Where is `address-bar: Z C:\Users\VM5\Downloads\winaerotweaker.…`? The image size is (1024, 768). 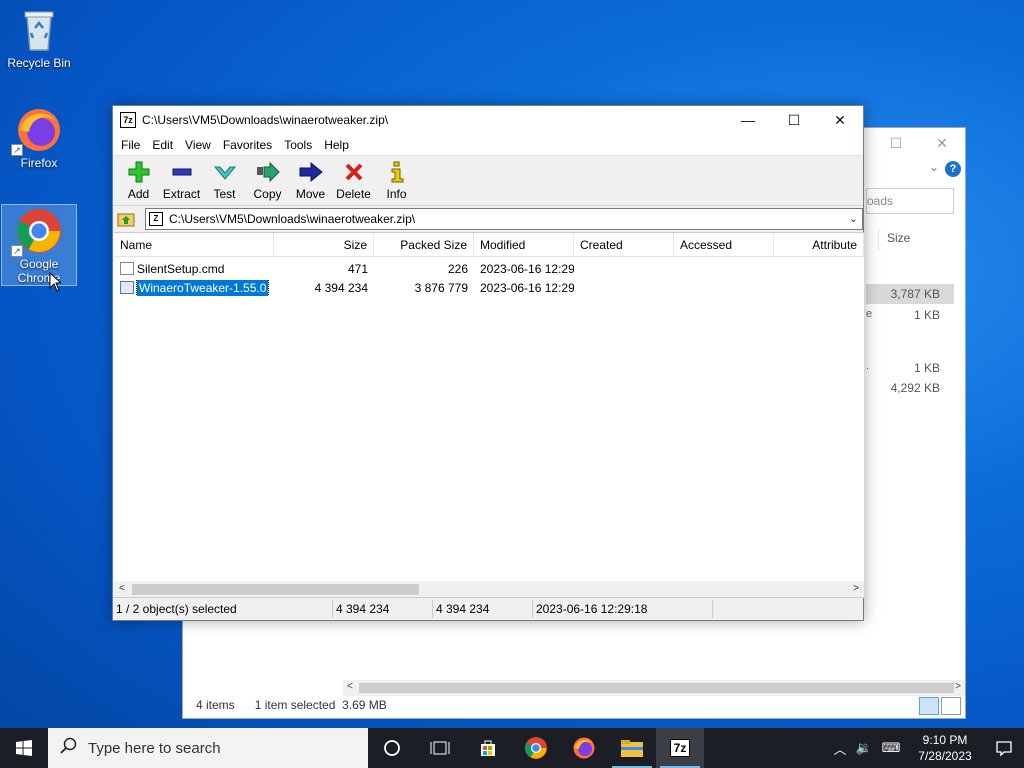 address-bar: Z C:\Users\VM5\Downloads\winaerotweaker.… is located at coordinates (488, 219).